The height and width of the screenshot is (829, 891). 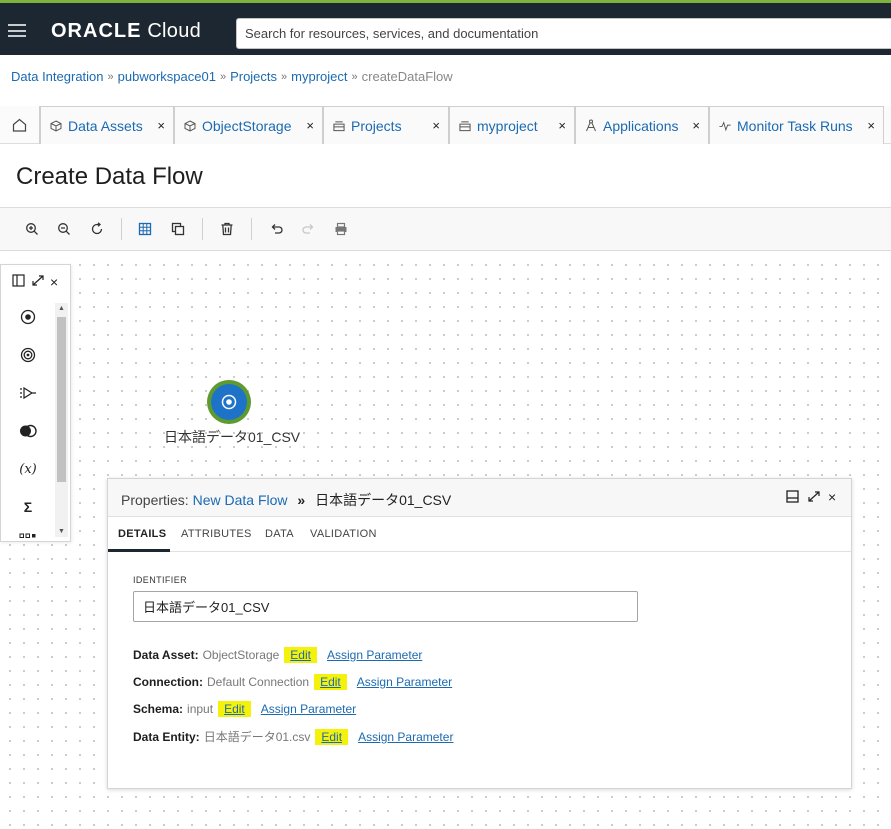 I want to click on compass-icon, so click(x=591, y=125).